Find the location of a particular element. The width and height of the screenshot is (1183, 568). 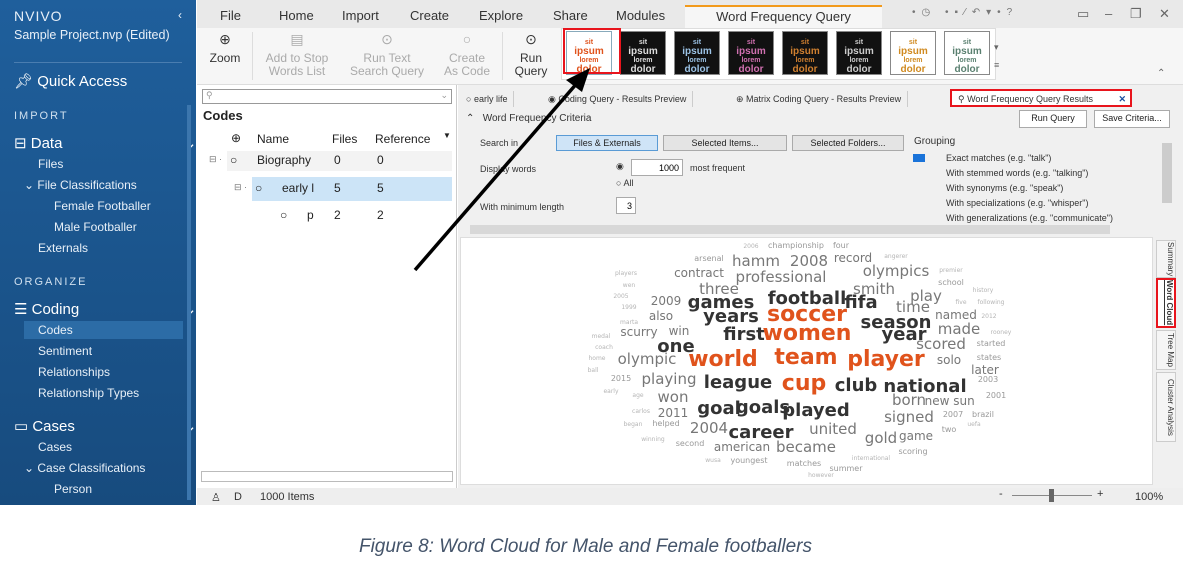

annotation-arrow is located at coordinates (501, 170).